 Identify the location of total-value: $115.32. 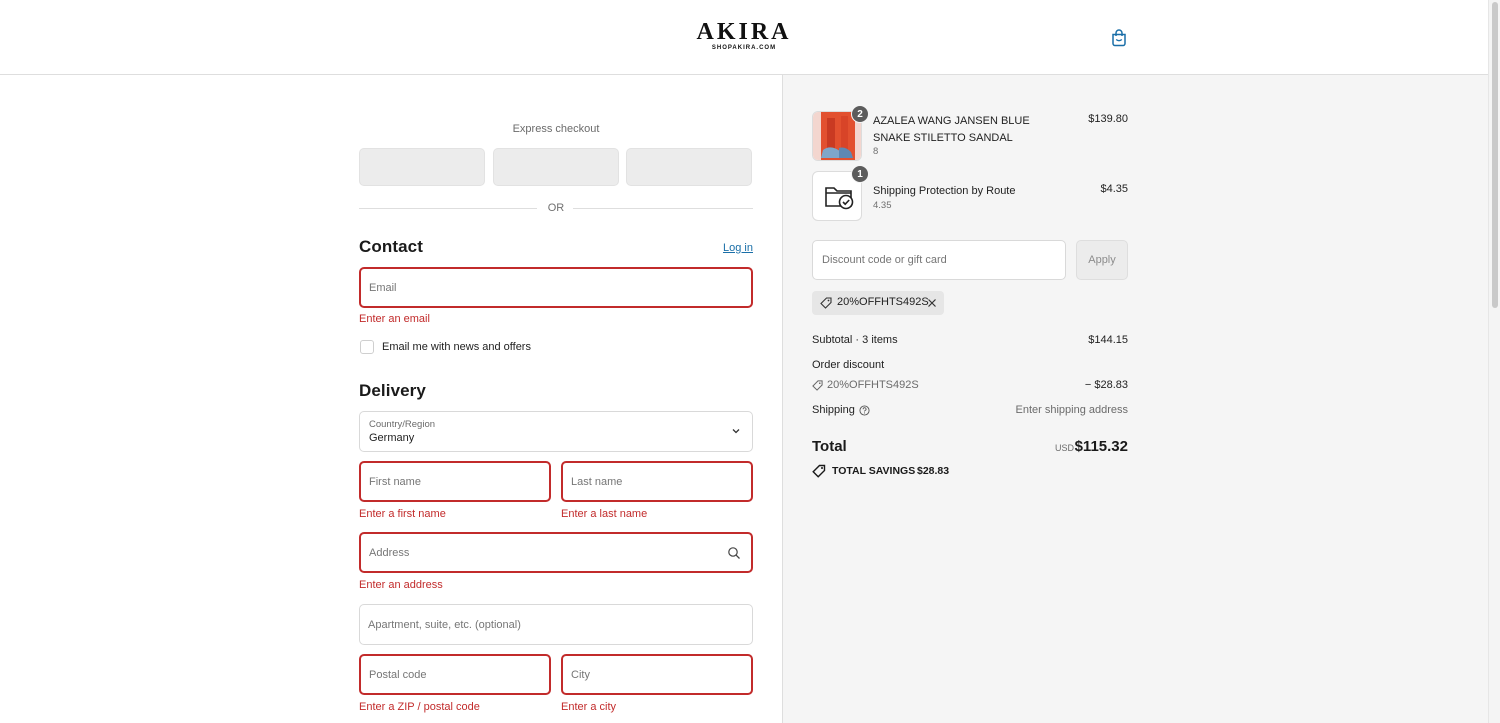
(1101, 446).